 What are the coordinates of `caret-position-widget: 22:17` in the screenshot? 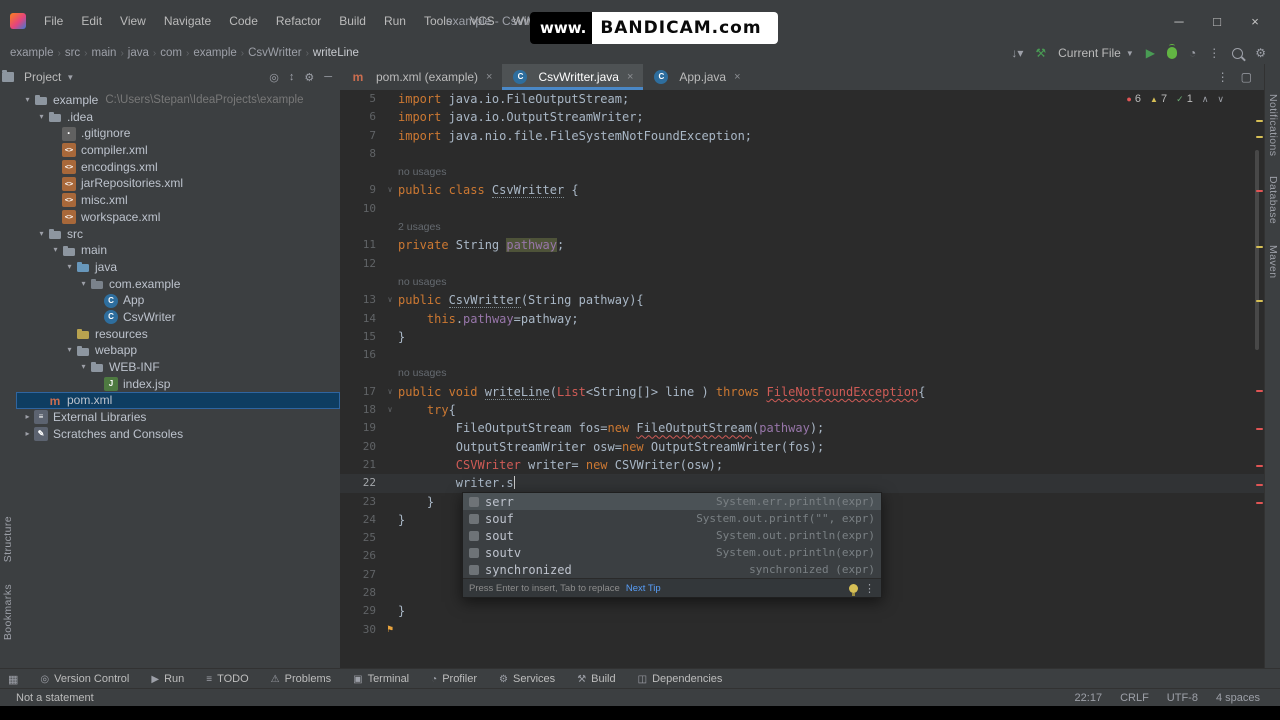 It's located at (1089, 698).